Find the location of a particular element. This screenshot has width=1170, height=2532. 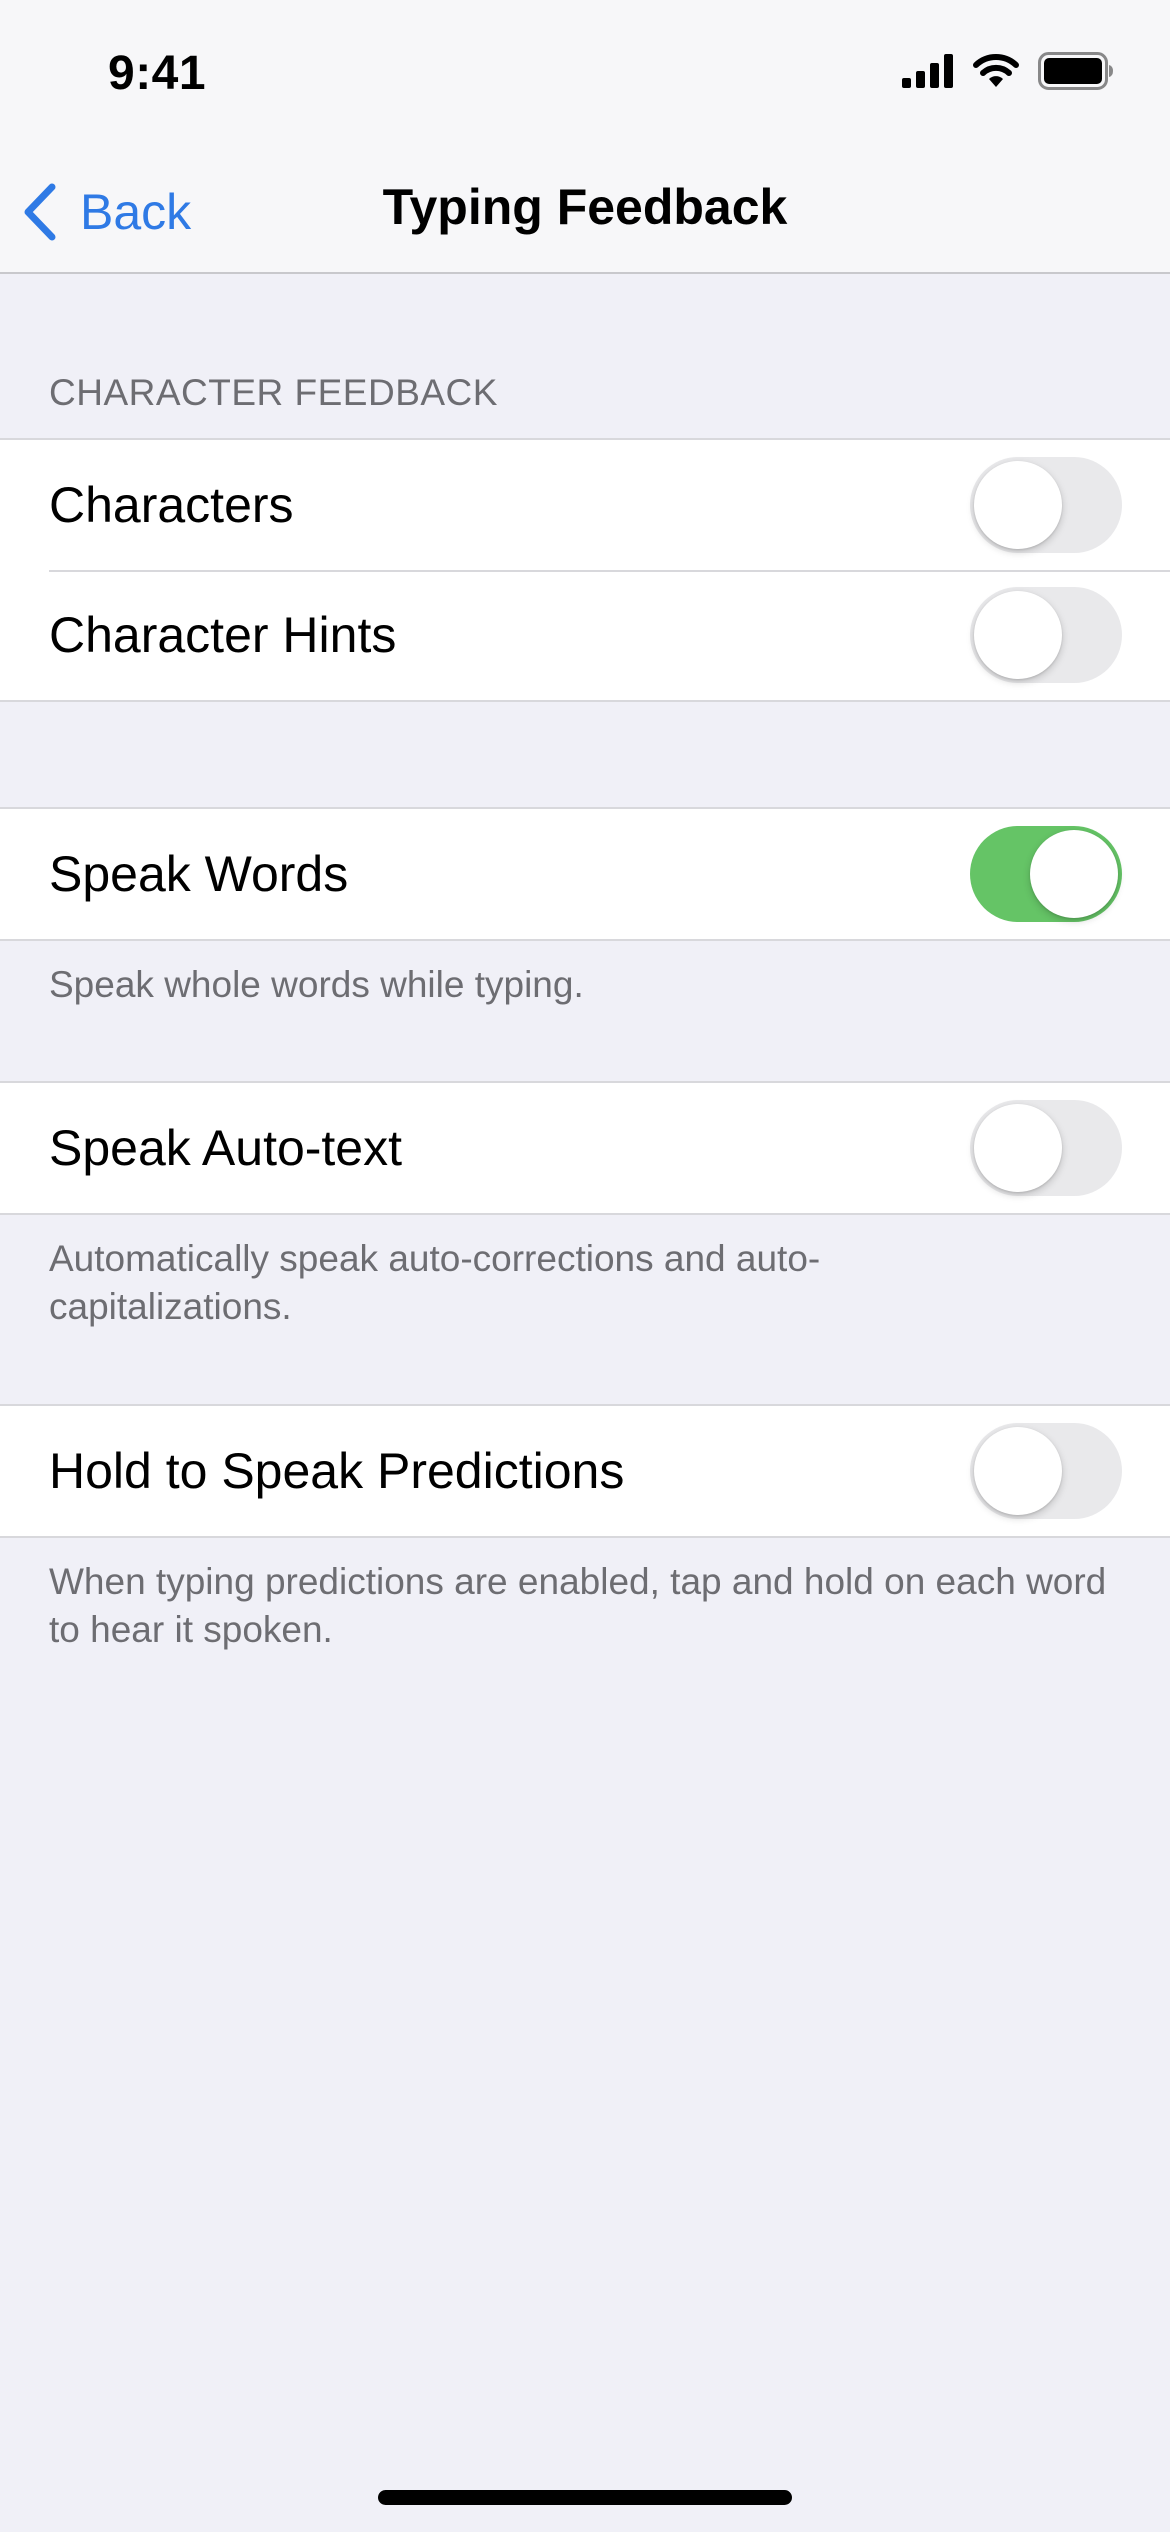

speak-auto-text-toggle is located at coordinates (1046, 1148).